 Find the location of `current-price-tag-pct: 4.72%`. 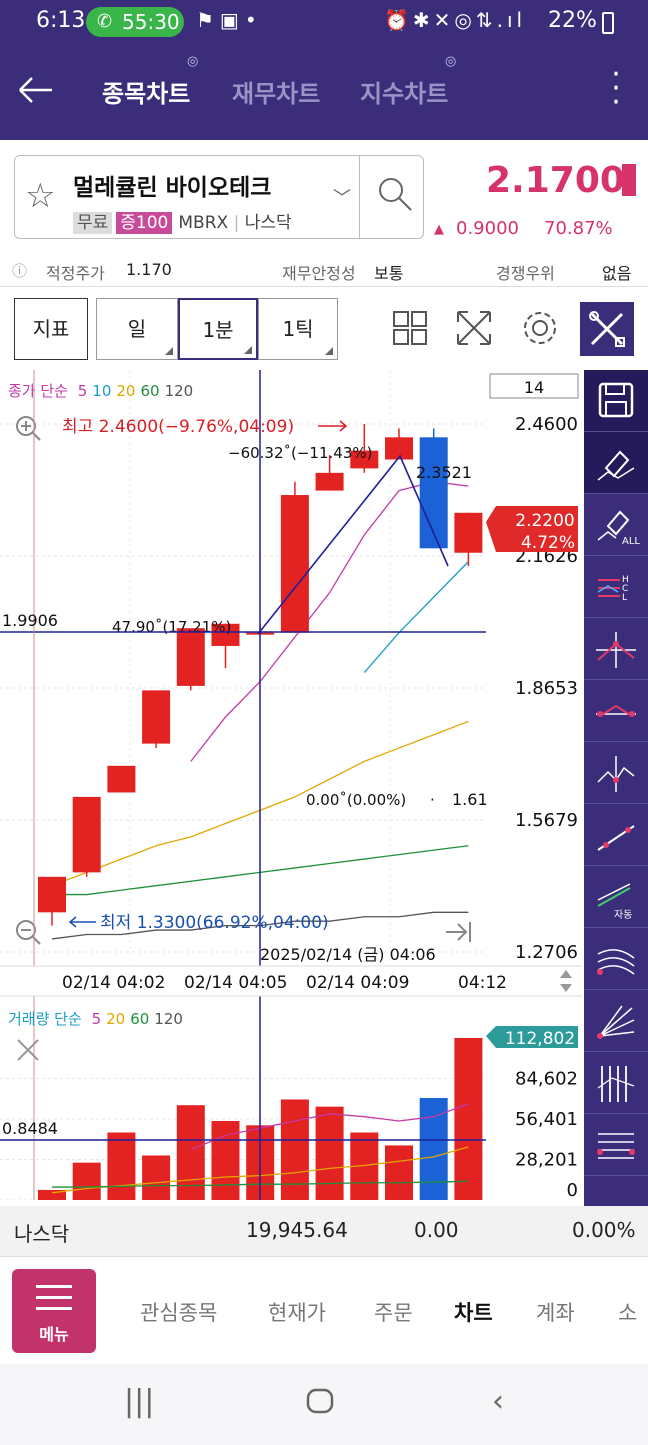

current-price-tag-pct: 4.72% is located at coordinates (548, 543).